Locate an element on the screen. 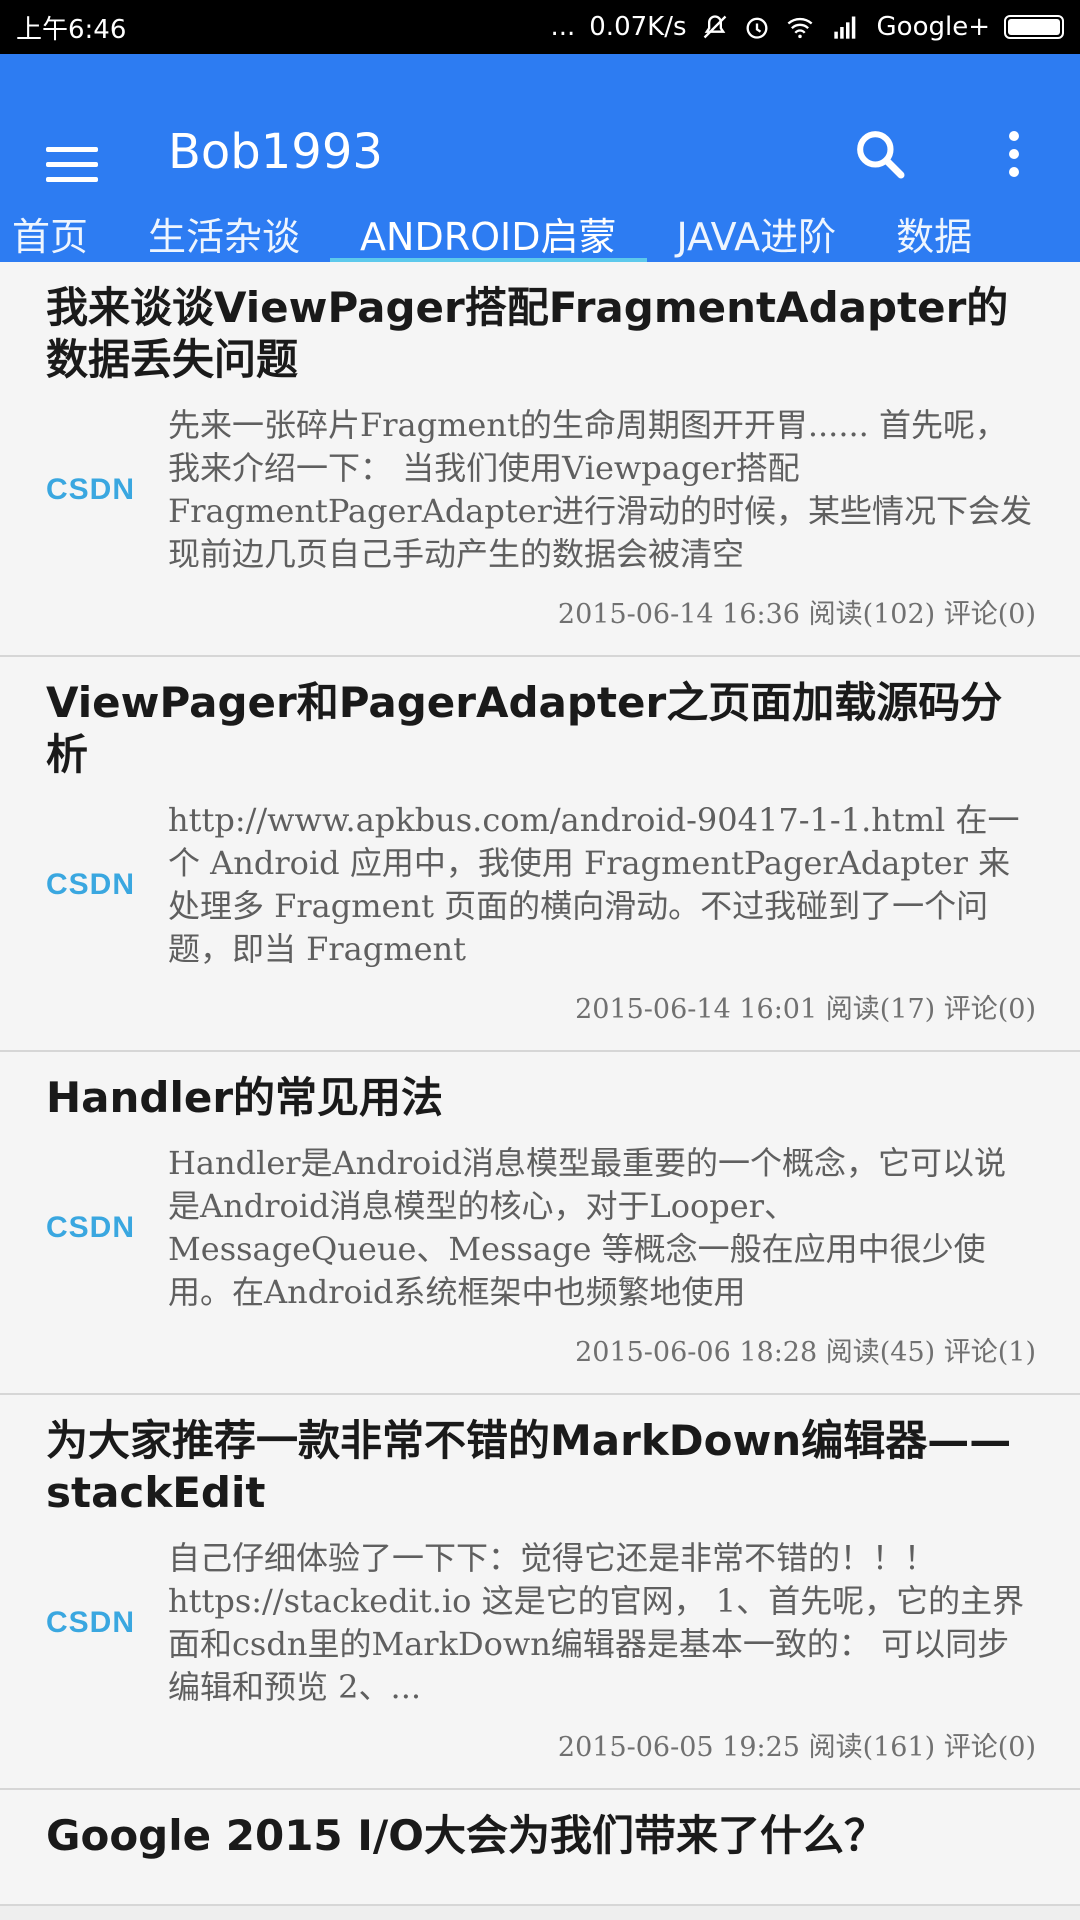 Image resolution: width=1080 pixels, height=1920 pixels. article-meta: 2015-06-05 19:25 阅读(161) 评论(0) is located at coordinates (796, 1747).